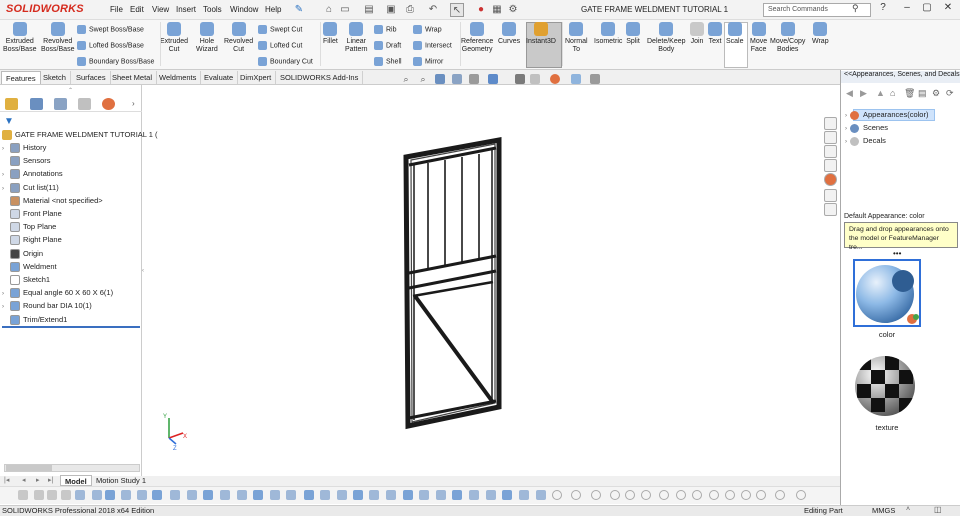 The height and width of the screenshot is (516, 960). What do you see at coordinates (60, 104) in the screenshot?
I see `configuration-manager-tab-icon` at bounding box center [60, 104].